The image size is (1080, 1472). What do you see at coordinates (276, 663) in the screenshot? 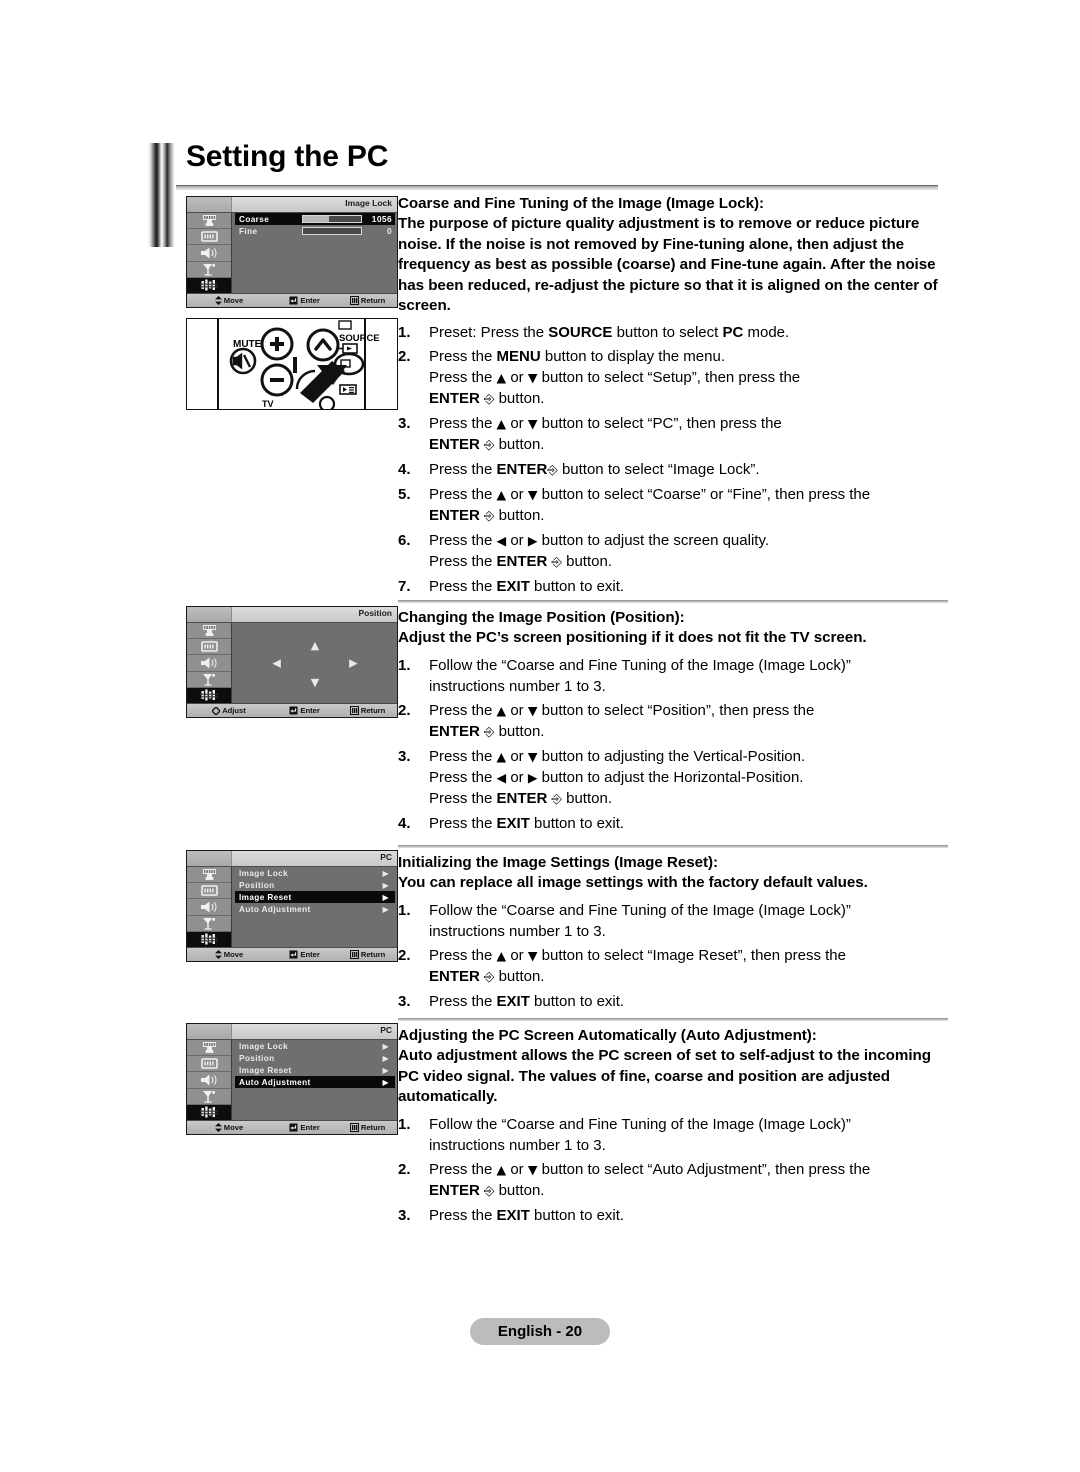
I see `left-arrow-icon: ◀` at bounding box center [276, 663].